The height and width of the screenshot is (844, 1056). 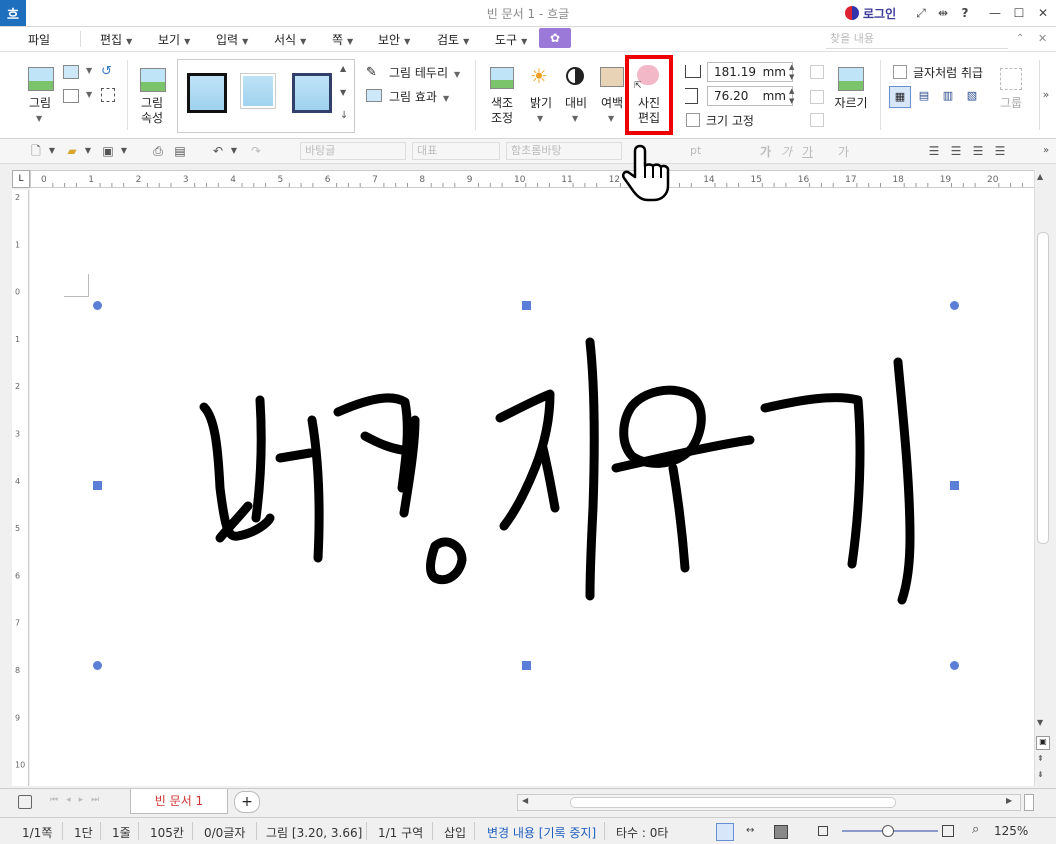 I want to click on scrollbar-thumb, so click(x=1043, y=388).